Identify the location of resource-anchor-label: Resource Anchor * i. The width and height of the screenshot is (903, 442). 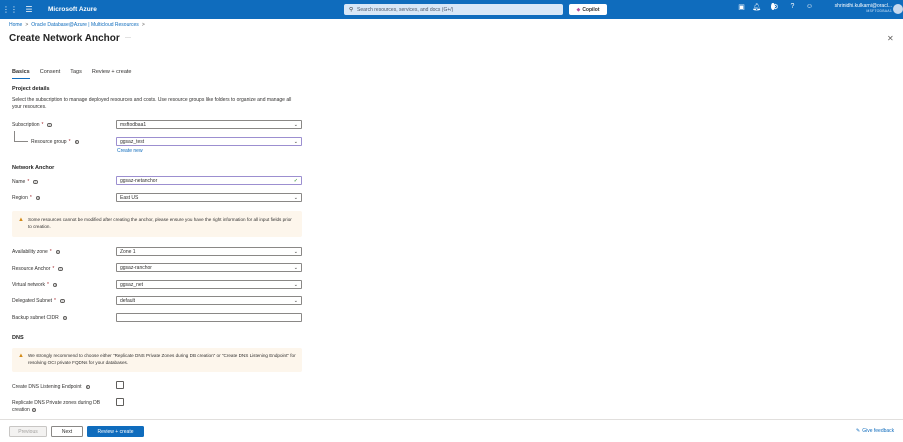
(37, 269).